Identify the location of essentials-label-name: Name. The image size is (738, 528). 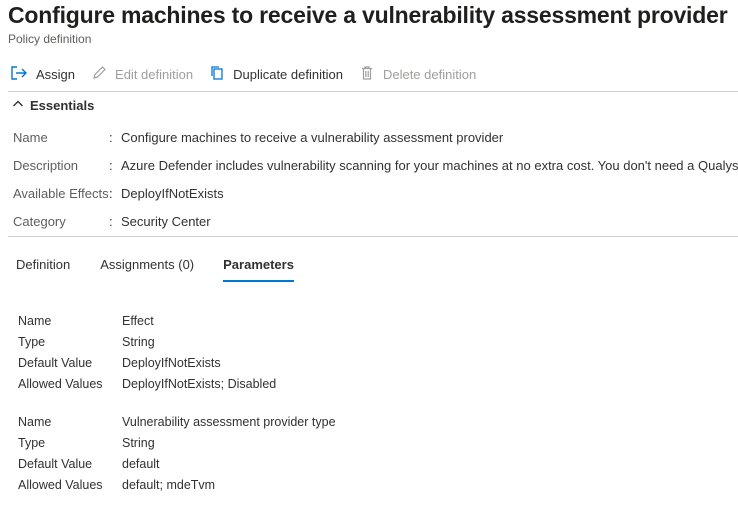
(30, 137).